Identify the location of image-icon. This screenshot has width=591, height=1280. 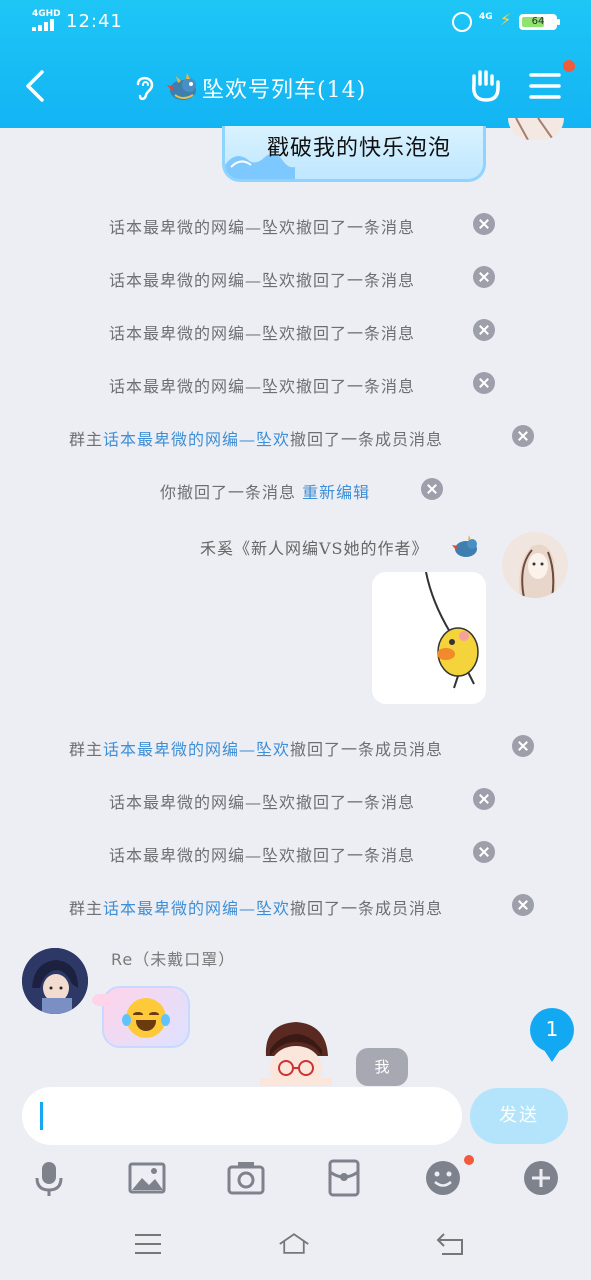
(147, 1178).